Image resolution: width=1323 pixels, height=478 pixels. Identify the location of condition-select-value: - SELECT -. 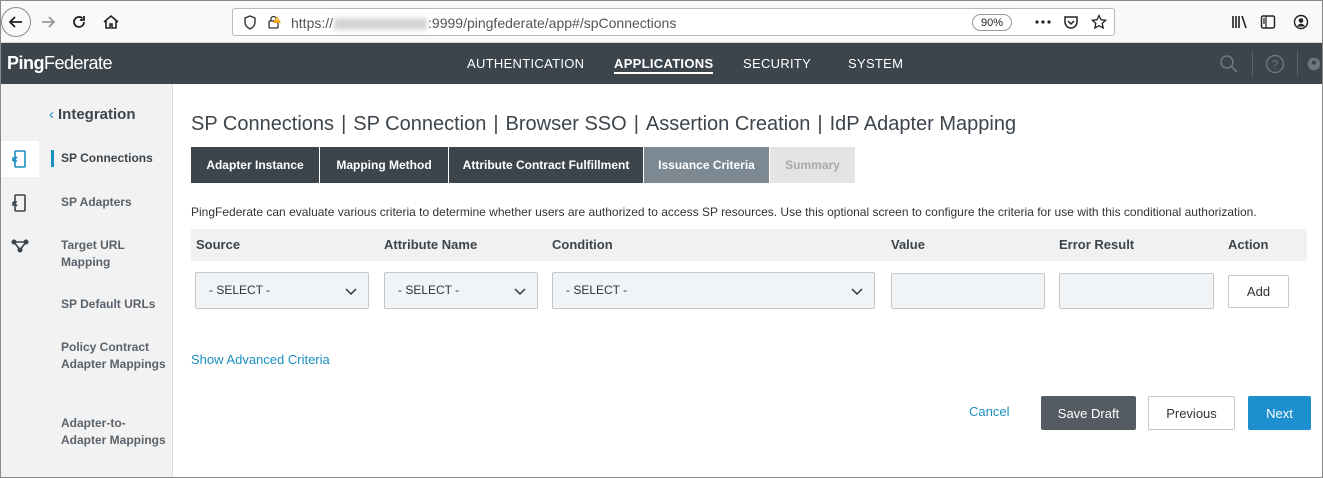
(597, 290).